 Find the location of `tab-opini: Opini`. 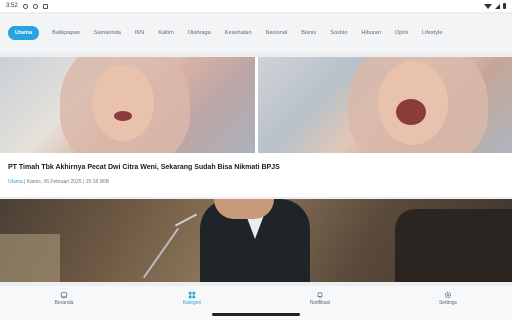

tab-opini: Opini is located at coordinates (401, 33).